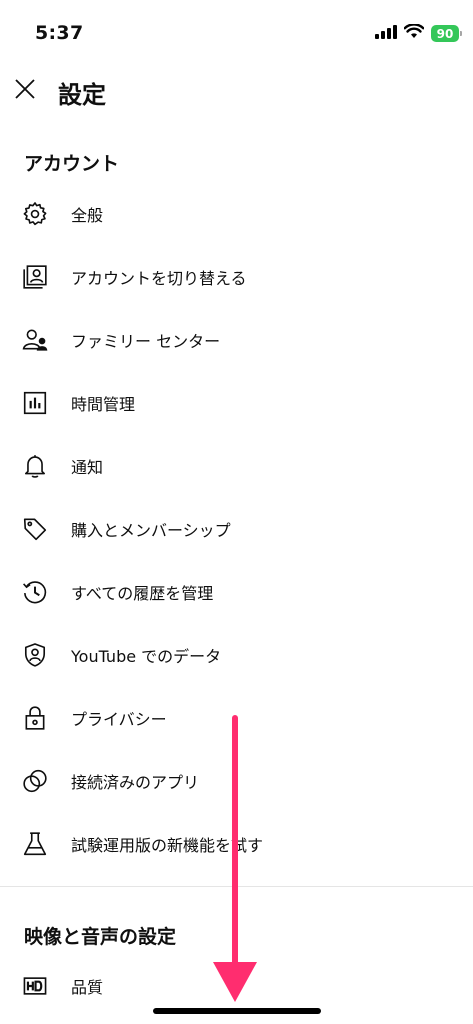 The width and height of the screenshot is (473, 1024). What do you see at coordinates (236, 340) in the screenshot?
I see `menu-item-family-center: ファミリー センター` at bounding box center [236, 340].